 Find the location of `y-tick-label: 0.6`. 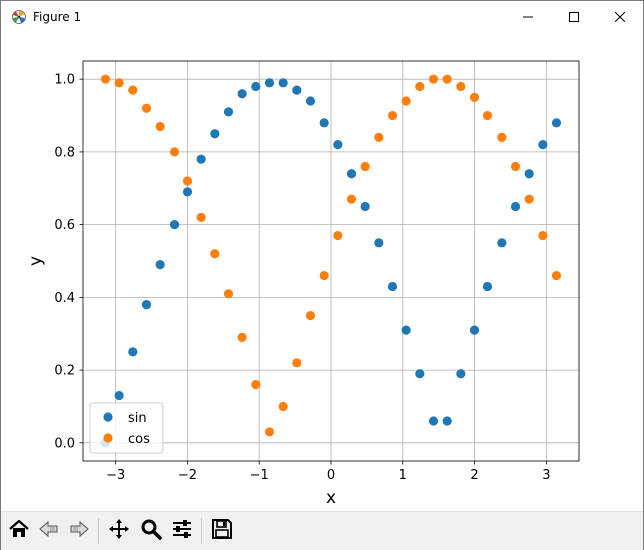

y-tick-label: 0.6 is located at coordinates (64, 225).